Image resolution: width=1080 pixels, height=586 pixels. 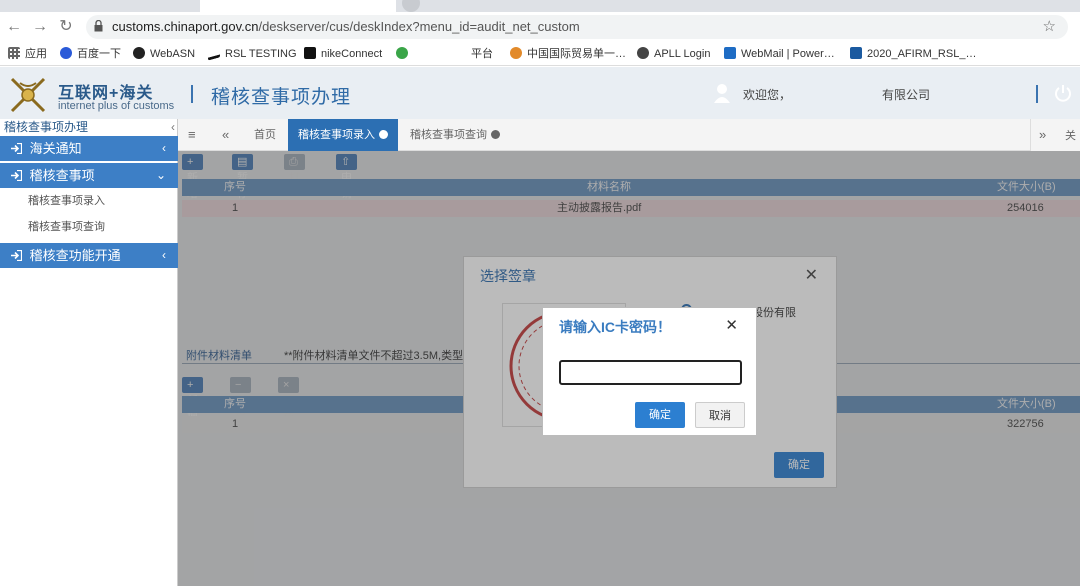 I want to click on apps-grid-icon, so click(x=14, y=53).